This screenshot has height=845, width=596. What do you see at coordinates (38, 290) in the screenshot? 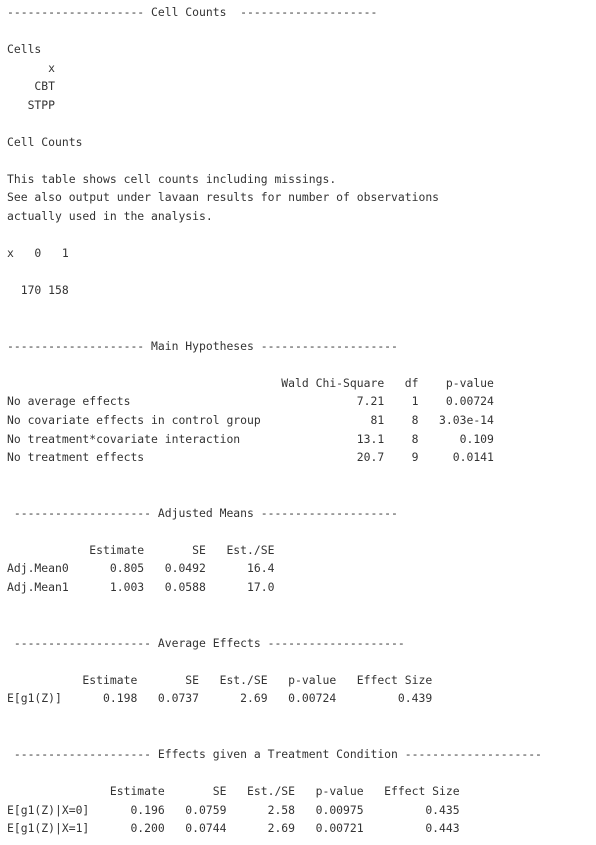
I see `output-line: 170 158` at bounding box center [38, 290].